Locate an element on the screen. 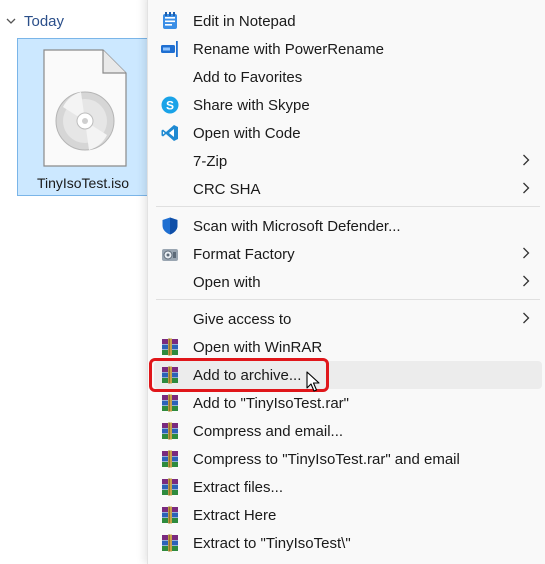 The width and height of the screenshot is (545, 564). menu-item-edit-in-notepad: Edit in Notepad is located at coordinates (348, 21).